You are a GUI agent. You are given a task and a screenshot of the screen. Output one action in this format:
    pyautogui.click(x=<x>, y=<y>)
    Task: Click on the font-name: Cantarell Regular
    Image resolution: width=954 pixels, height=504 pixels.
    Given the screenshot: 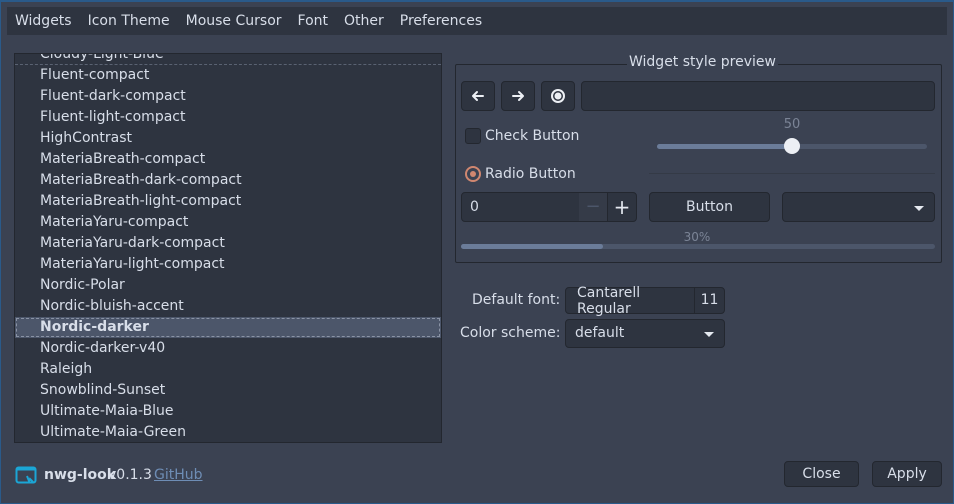 What is the action you would take?
    pyautogui.click(x=609, y=300)
    